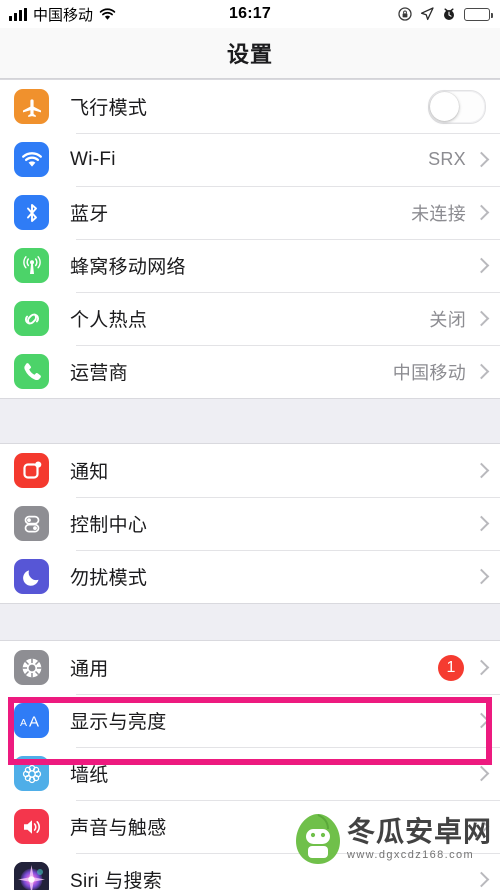  Describe the element at coordinates (447, 159) in the screenshot. I see `settings-row-value: SRX` at that location.